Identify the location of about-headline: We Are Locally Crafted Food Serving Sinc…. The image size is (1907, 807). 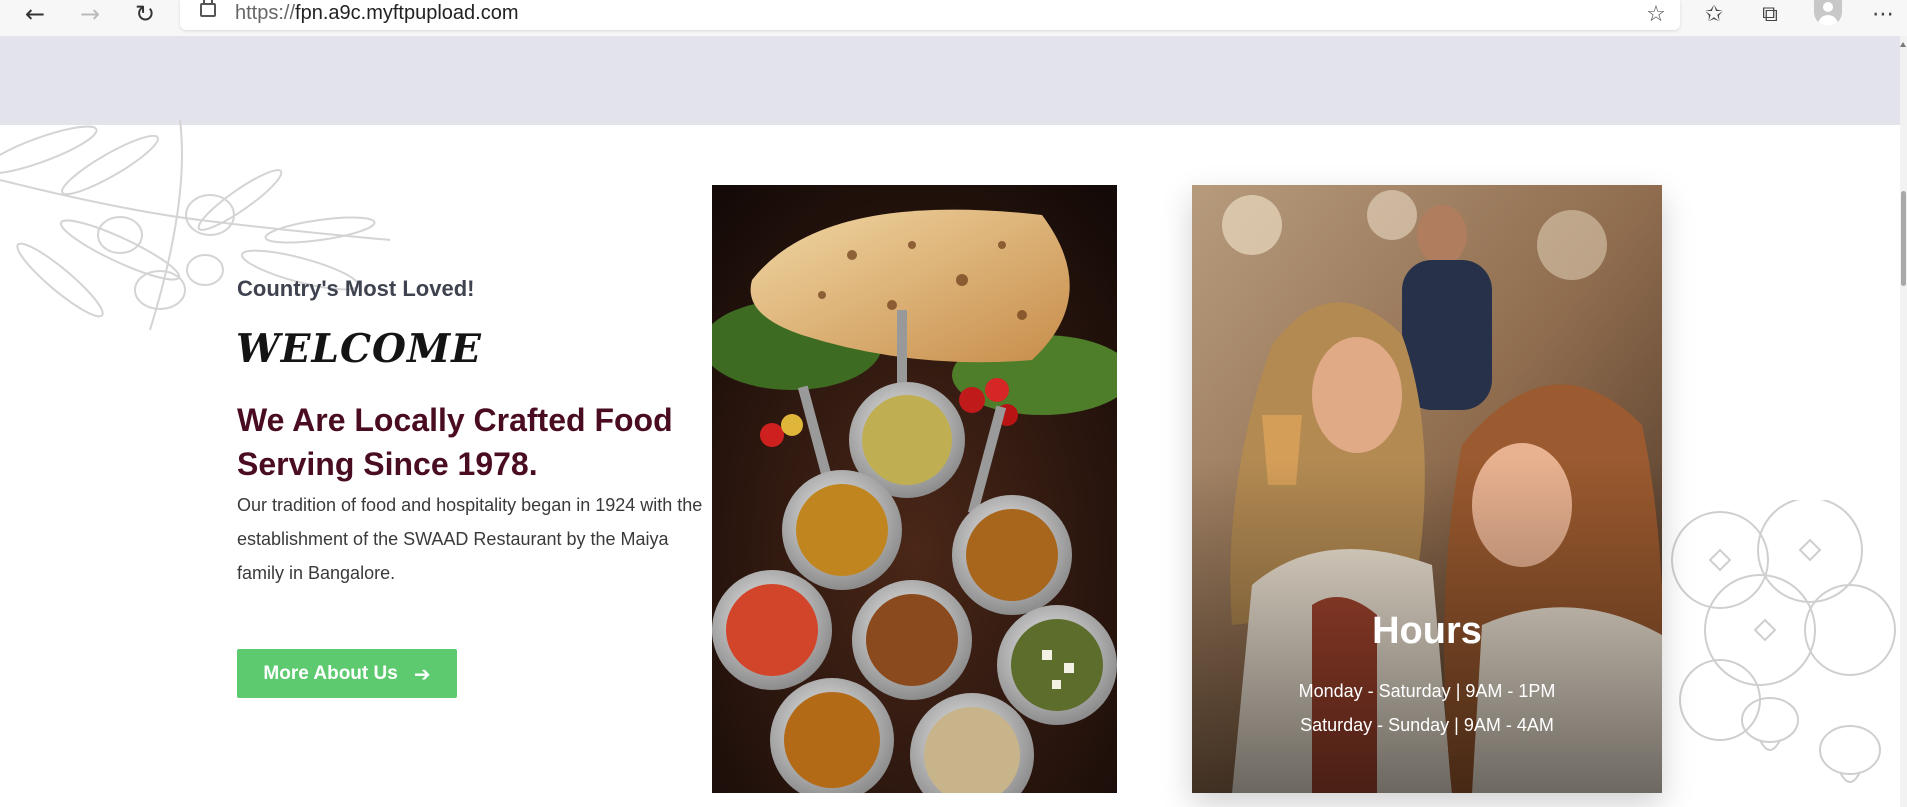
(455, 442).